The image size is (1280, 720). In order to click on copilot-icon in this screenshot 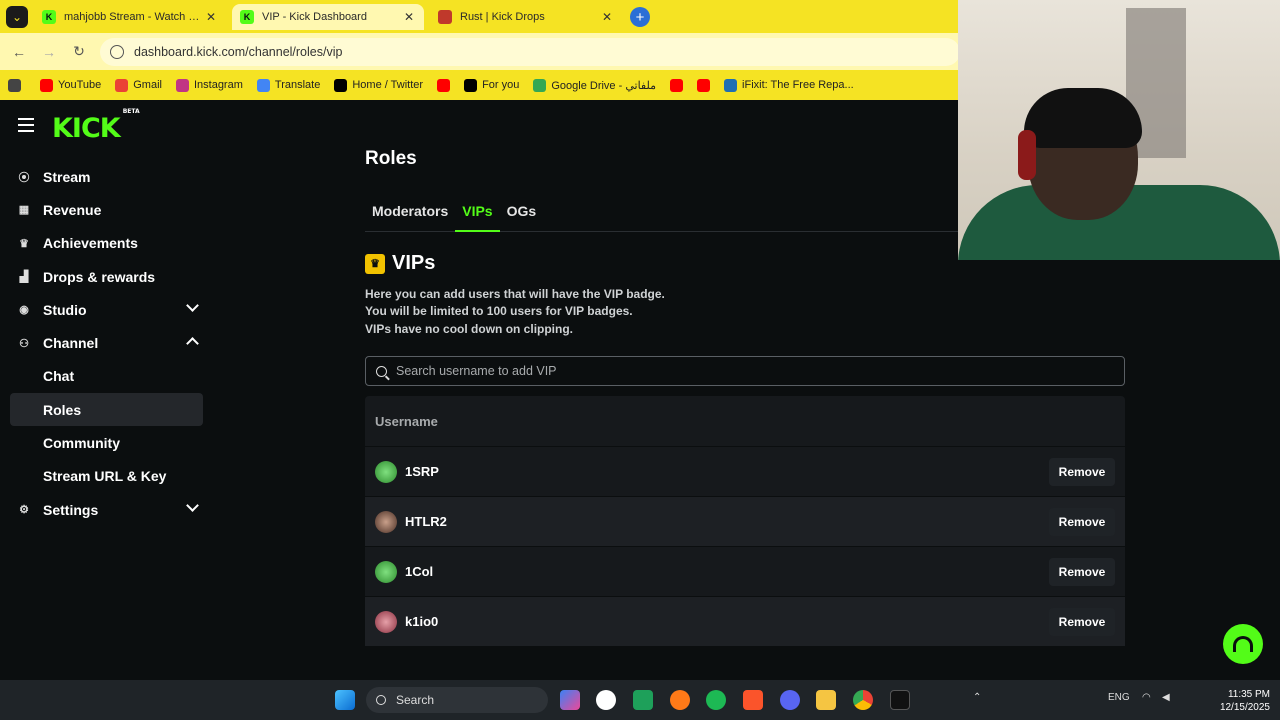, I will do `click(570, 700)`.